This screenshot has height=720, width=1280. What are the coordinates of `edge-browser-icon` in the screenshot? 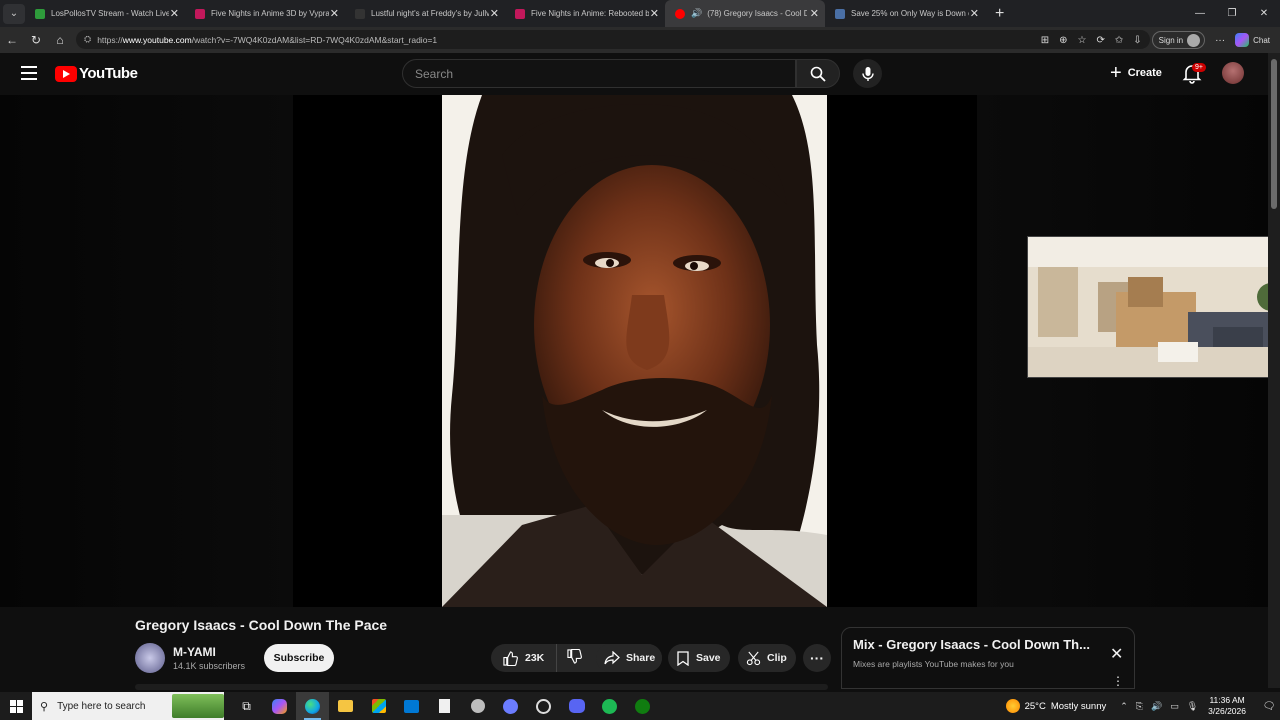 It's located at (312, 706).